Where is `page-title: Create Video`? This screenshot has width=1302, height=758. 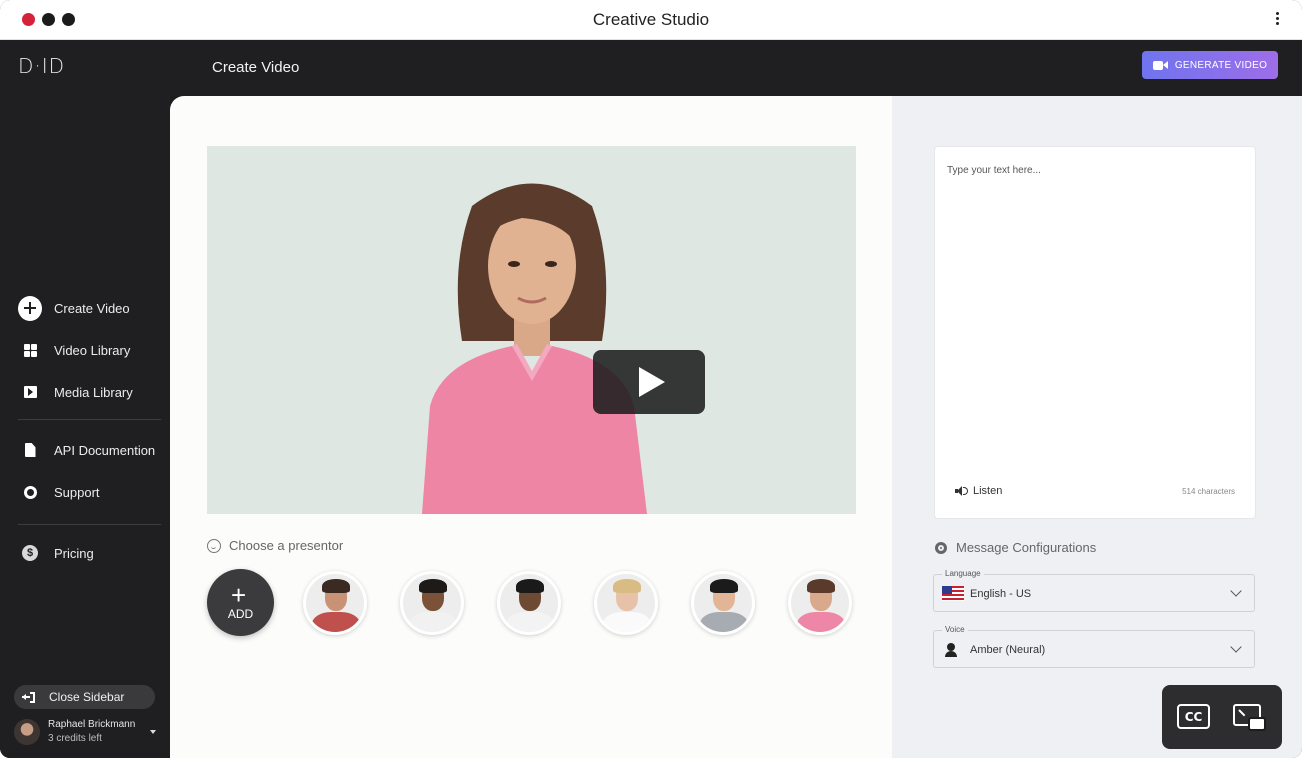
page-title: Create Video is located at coordinates (256, 67).